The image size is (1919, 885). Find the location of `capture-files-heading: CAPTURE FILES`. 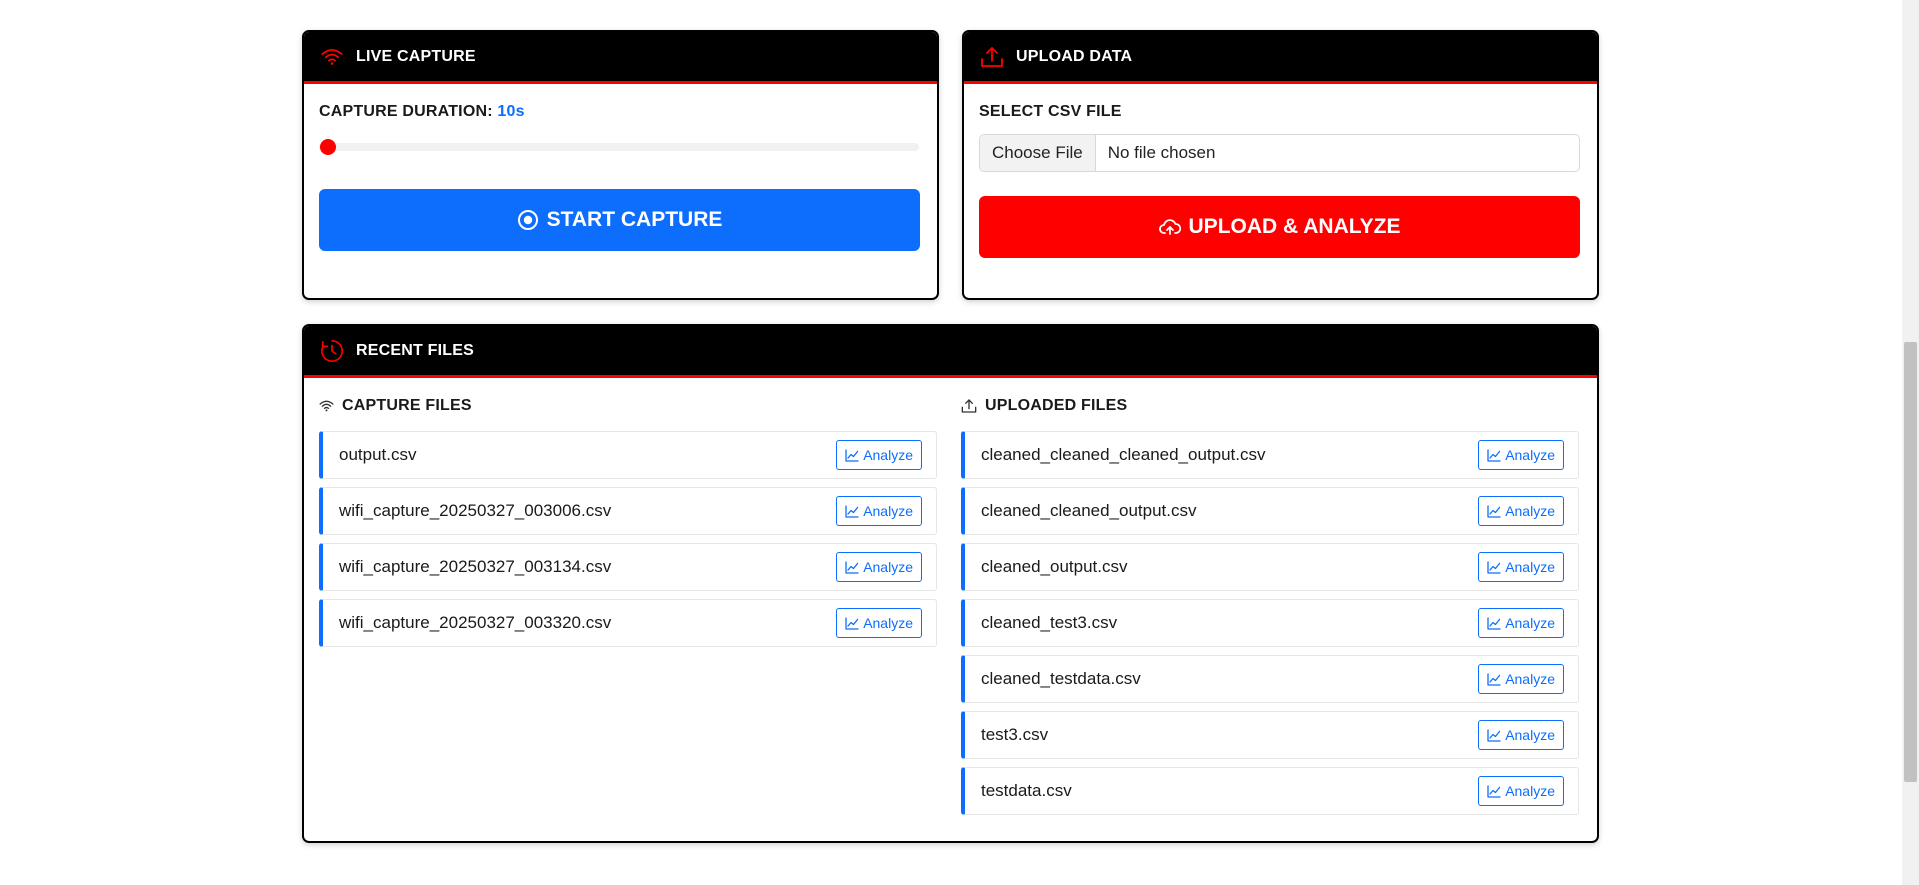

capture-files-heading: CAPTURE FILES is located at coordinates (395, 406).